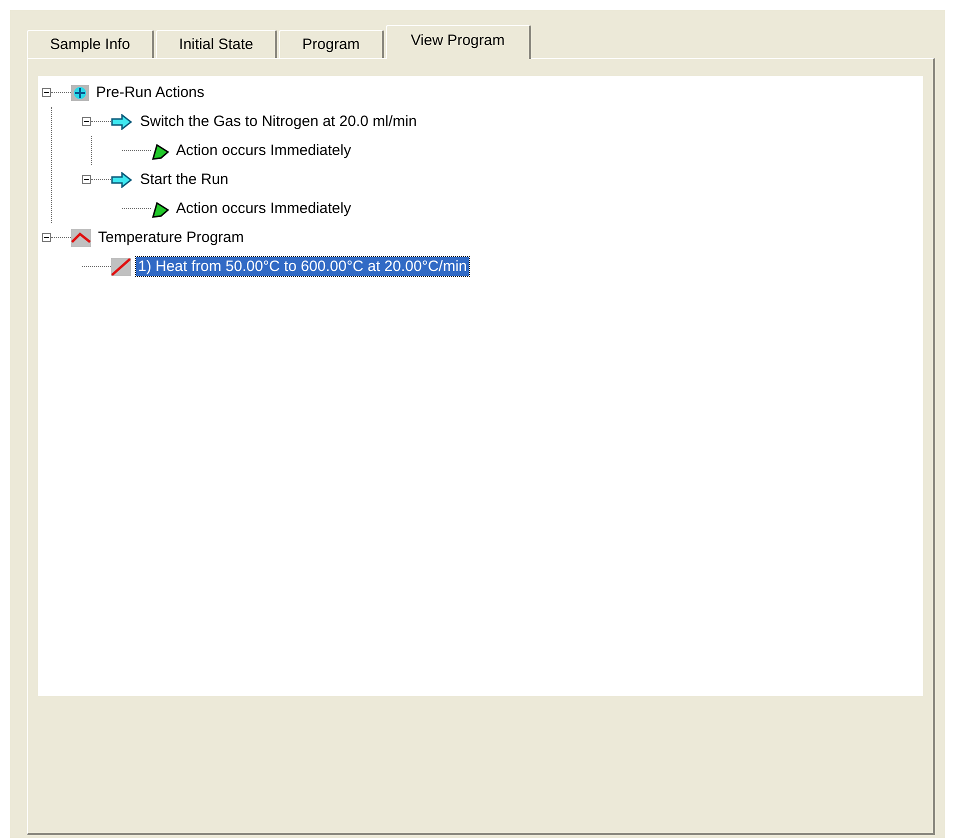 The image size is (953, 840). Describe the element at coordinates (217, 44) in the screenshot. I see `tab: Initial State` at that location.